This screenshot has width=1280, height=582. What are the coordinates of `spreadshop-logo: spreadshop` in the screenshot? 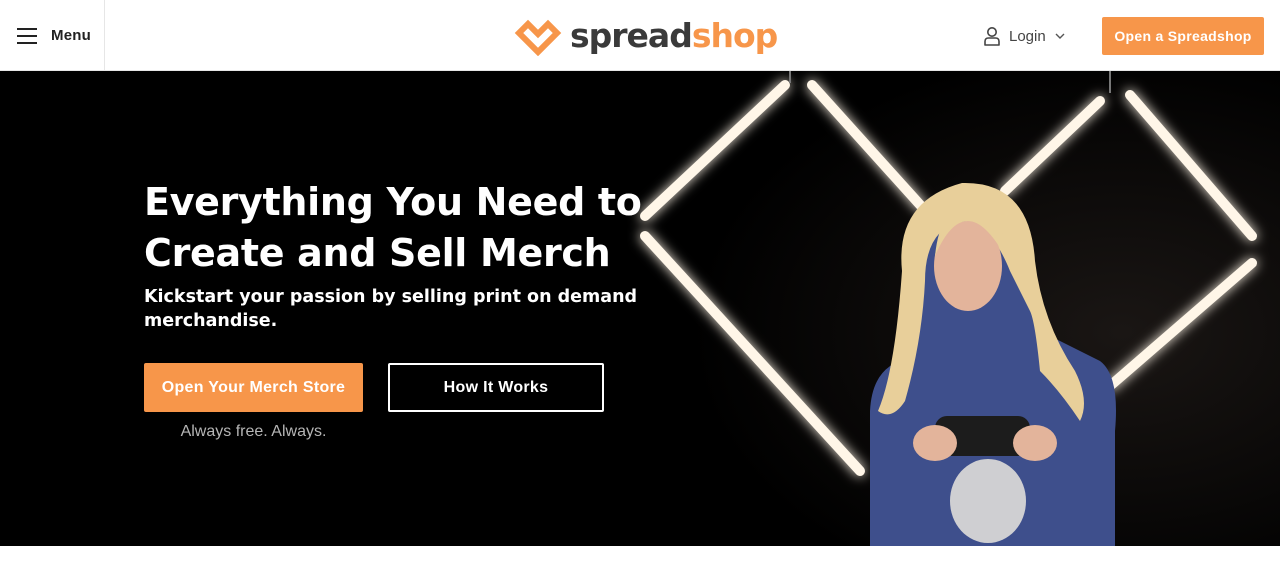 It's located at (646, 36).